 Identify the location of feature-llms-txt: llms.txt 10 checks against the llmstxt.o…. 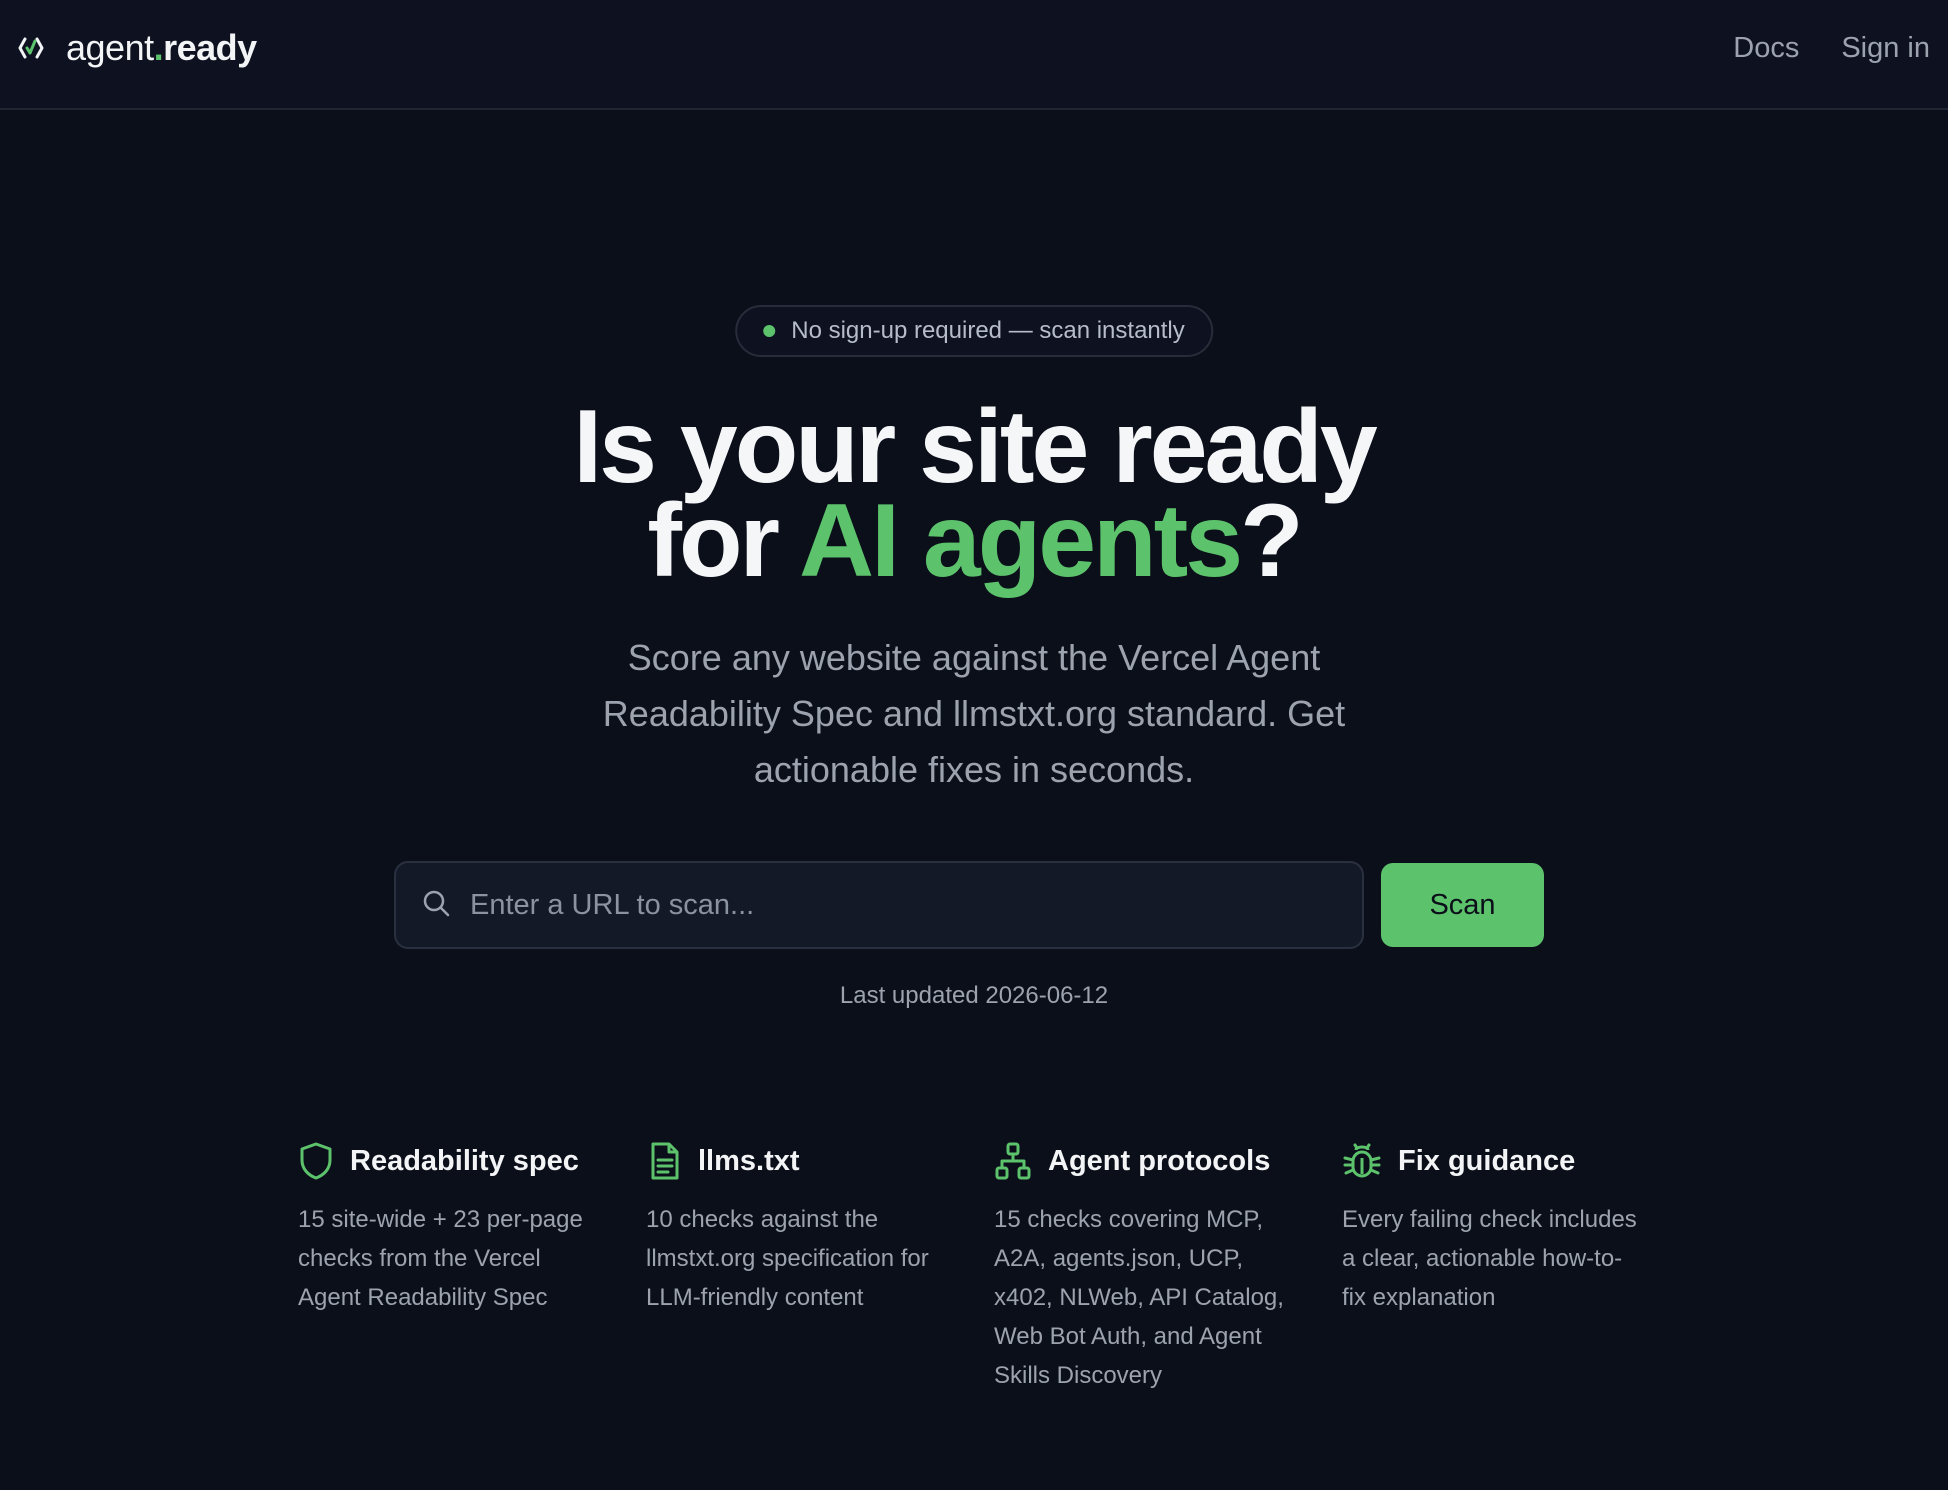
(820, 1267).